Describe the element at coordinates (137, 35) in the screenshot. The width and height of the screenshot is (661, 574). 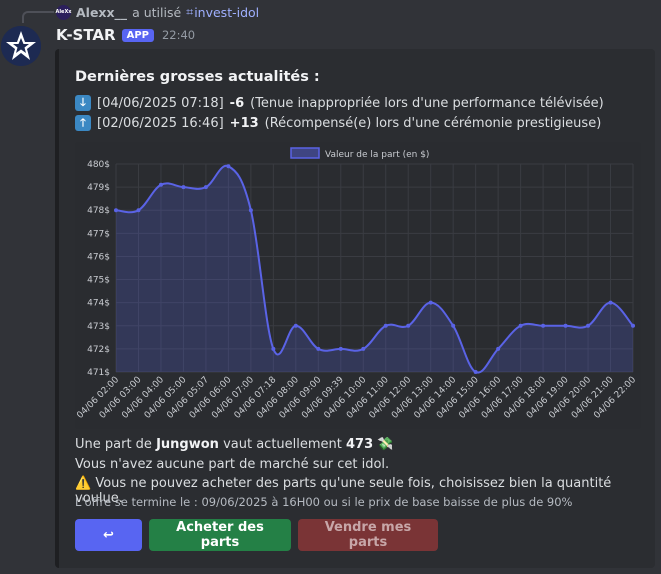
I see `app-badge: APP` at that location.